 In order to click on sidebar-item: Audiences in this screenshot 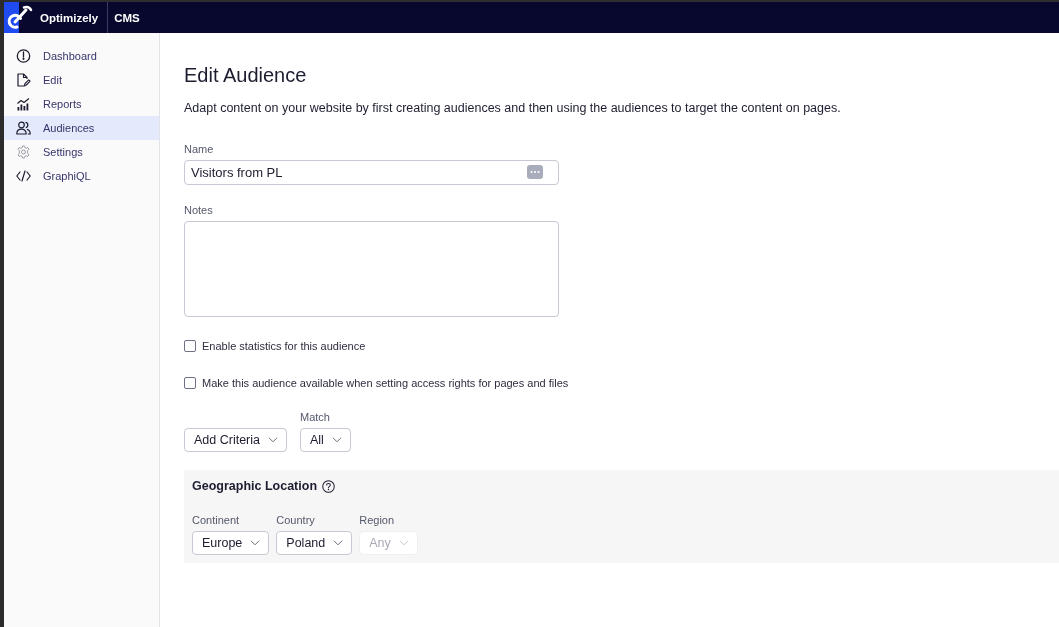, I will do `click(81, 128)`.